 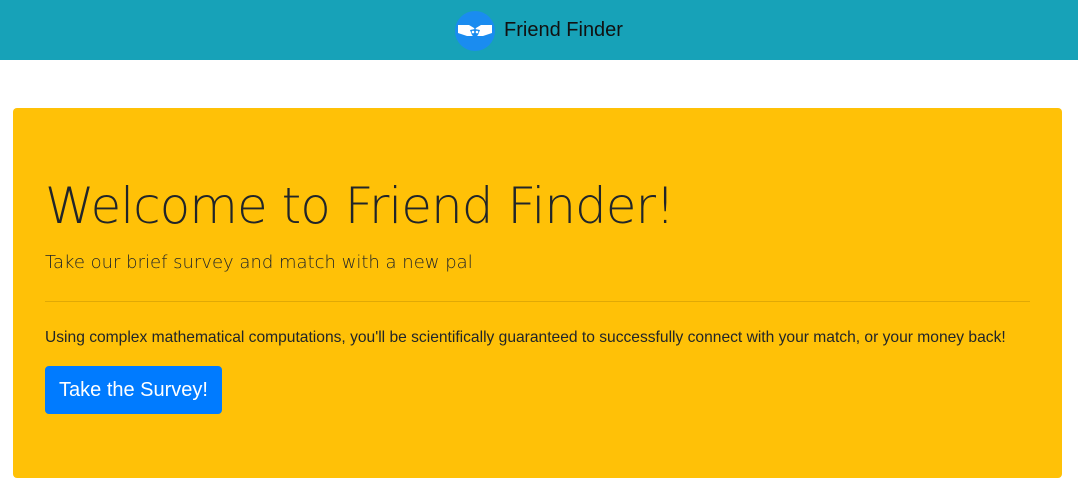 What do you see at coordinates (537, 301) in the screenshot?
I see `divider` at bounding box center [537, 301].